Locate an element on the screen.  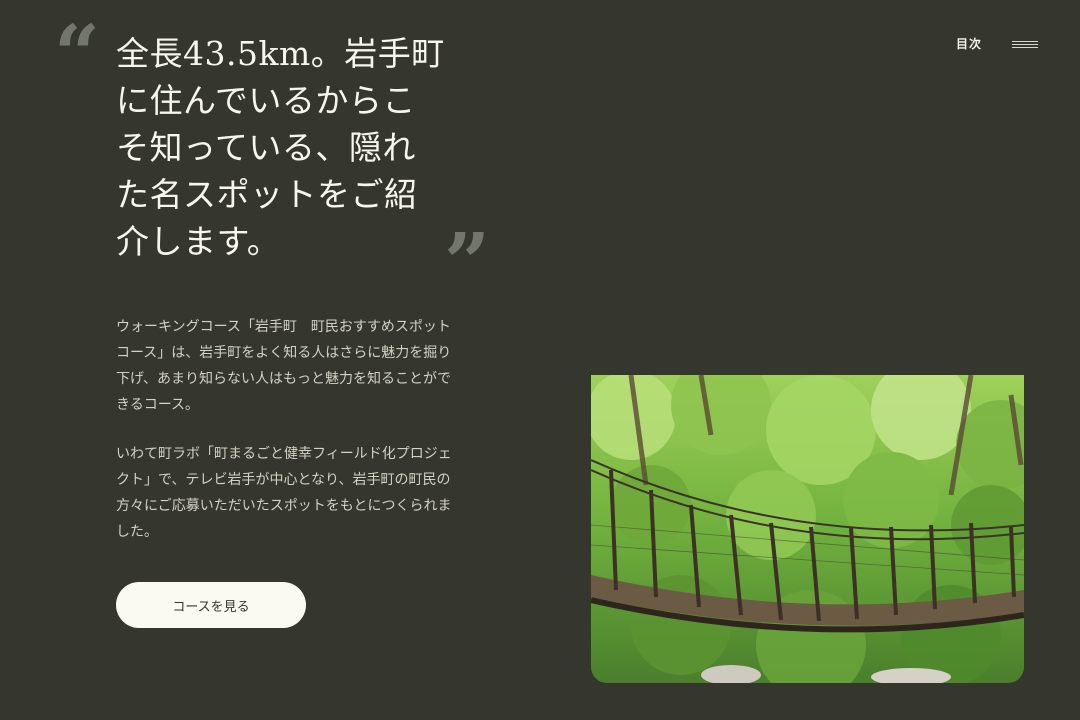
toc-label: 目次 is located at coordinates (969, 44).